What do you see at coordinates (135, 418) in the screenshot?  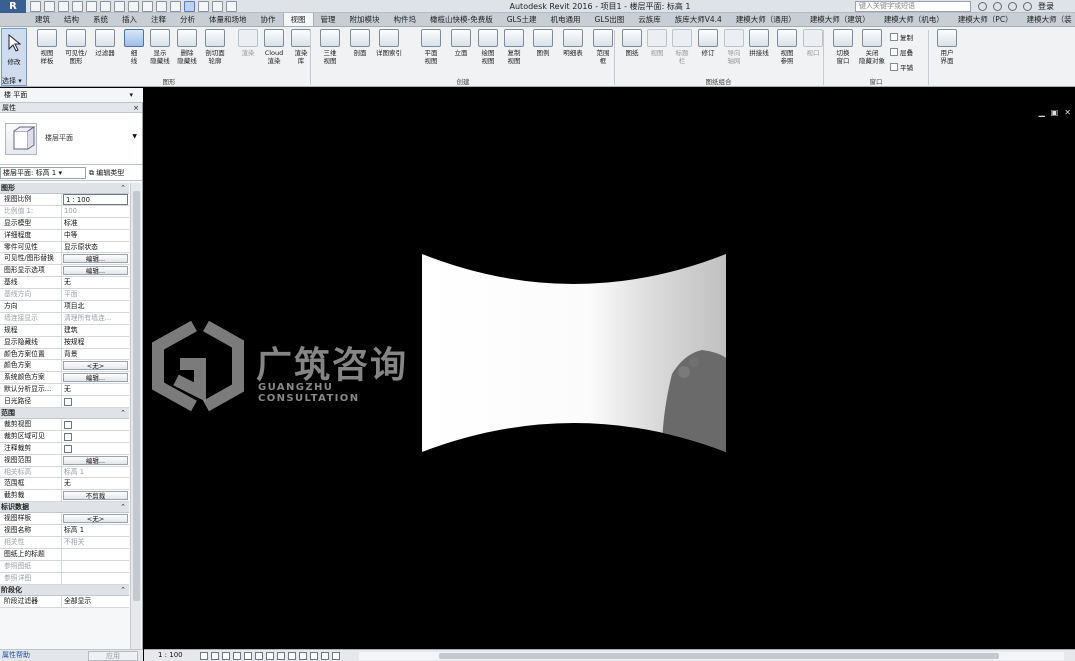 I see `properties-scrollbar` at bounding box center [135, 418].